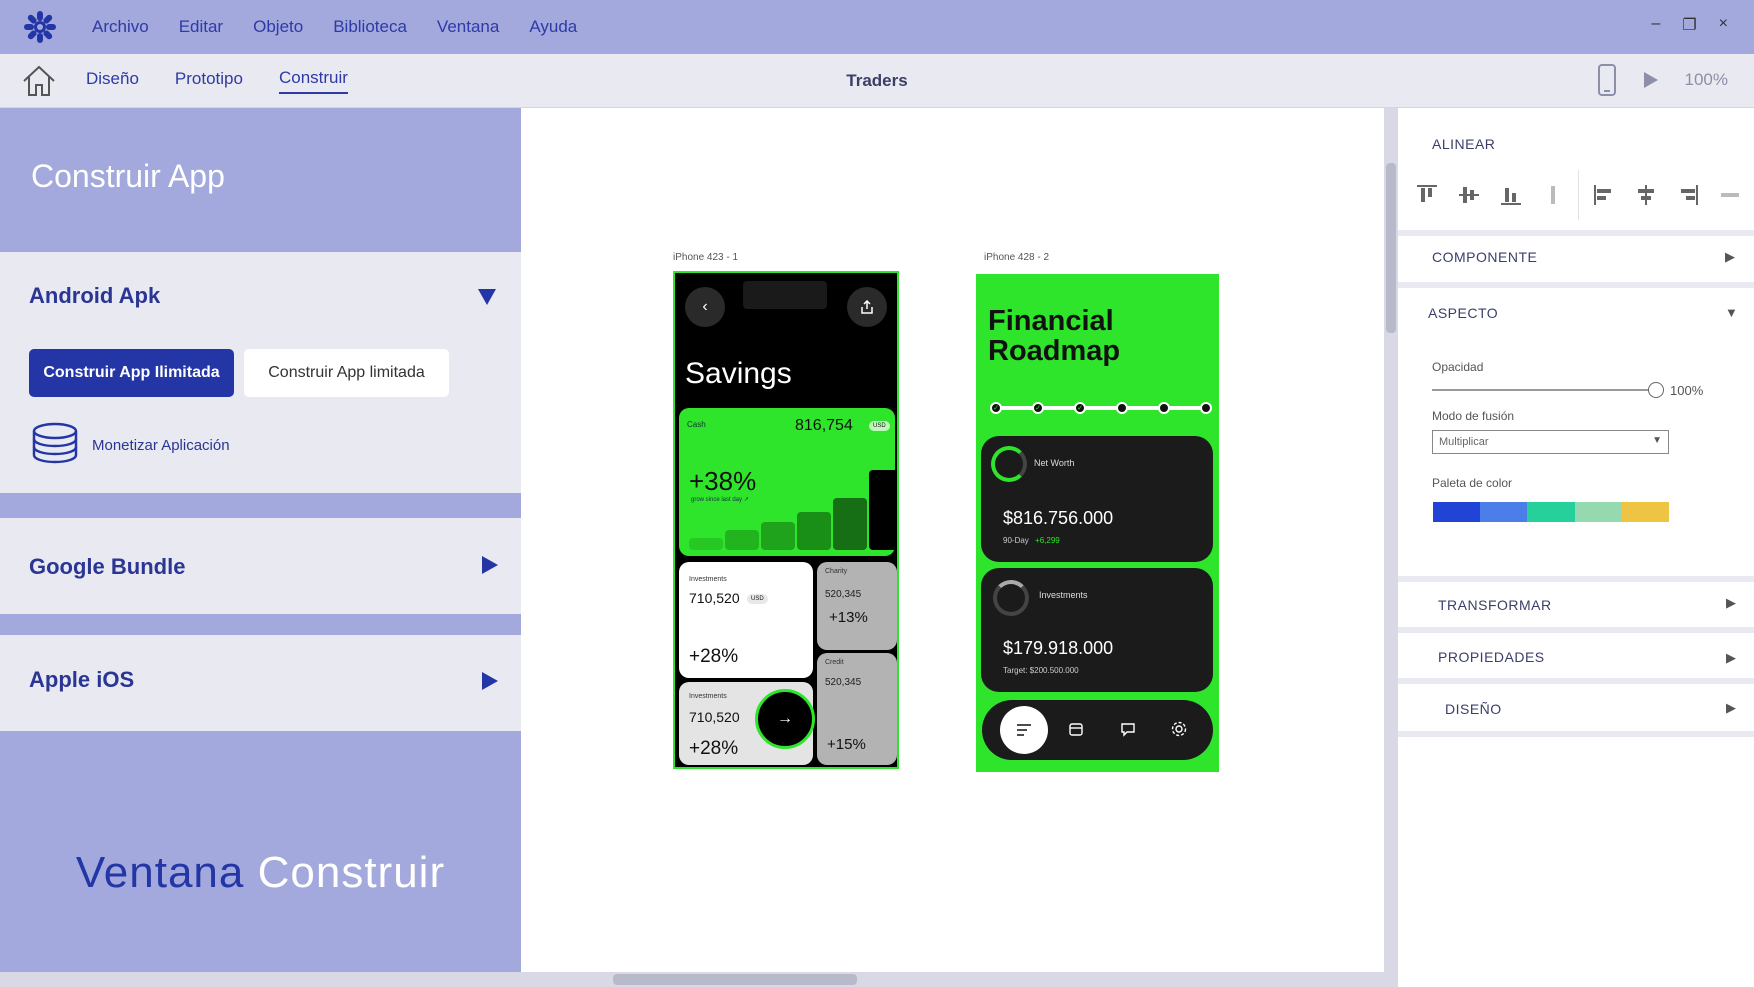 This screenshot has width=1754, height=987. Describe the element at coordinates (260, 683) in the screenshot. I see `apple-section: Apple iOS` at that location.